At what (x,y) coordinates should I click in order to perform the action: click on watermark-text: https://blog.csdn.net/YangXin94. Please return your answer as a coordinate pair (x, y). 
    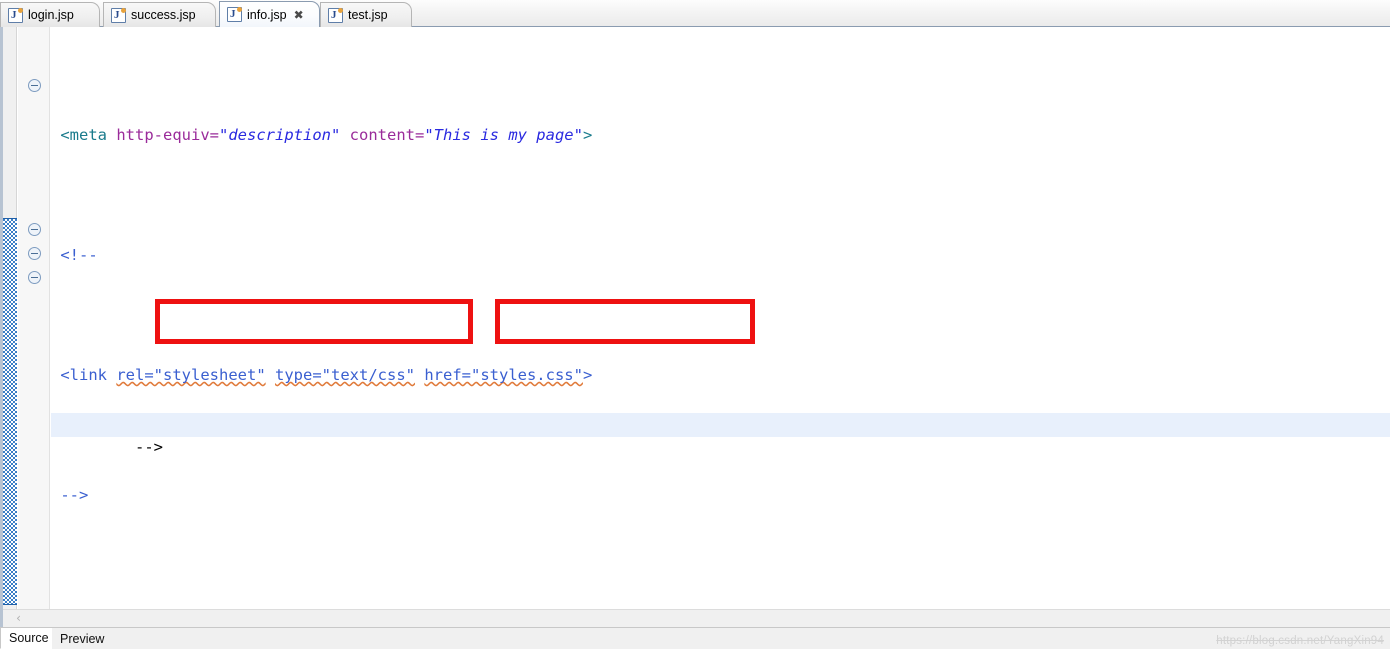
    Looking at the image, I should click on (1300, 641).